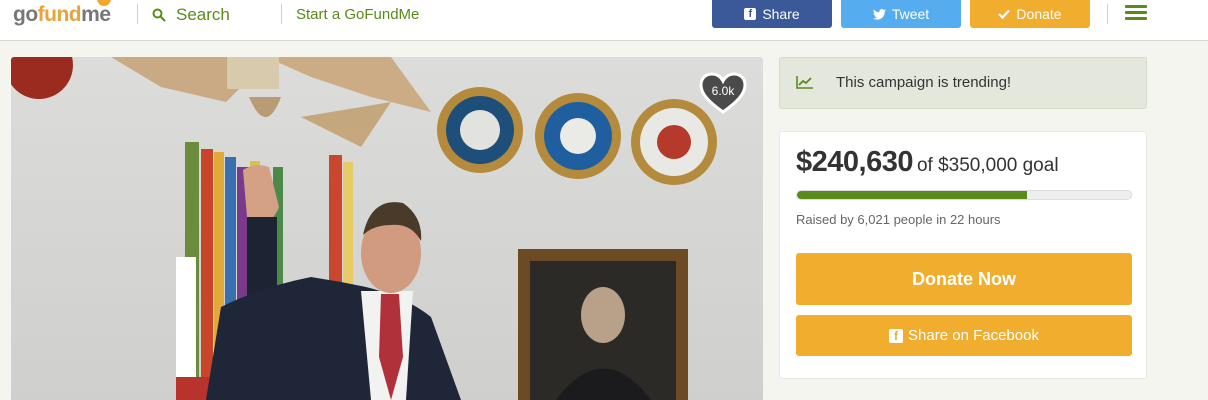  I want to click on donate-now-button: Donate Now, so click(964, 279).